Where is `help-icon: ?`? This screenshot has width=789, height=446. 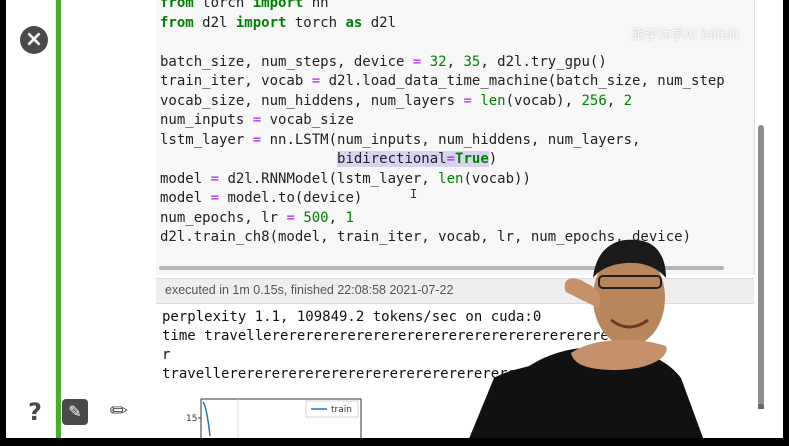
help-icon: ? is located at coordinates (35, 412).